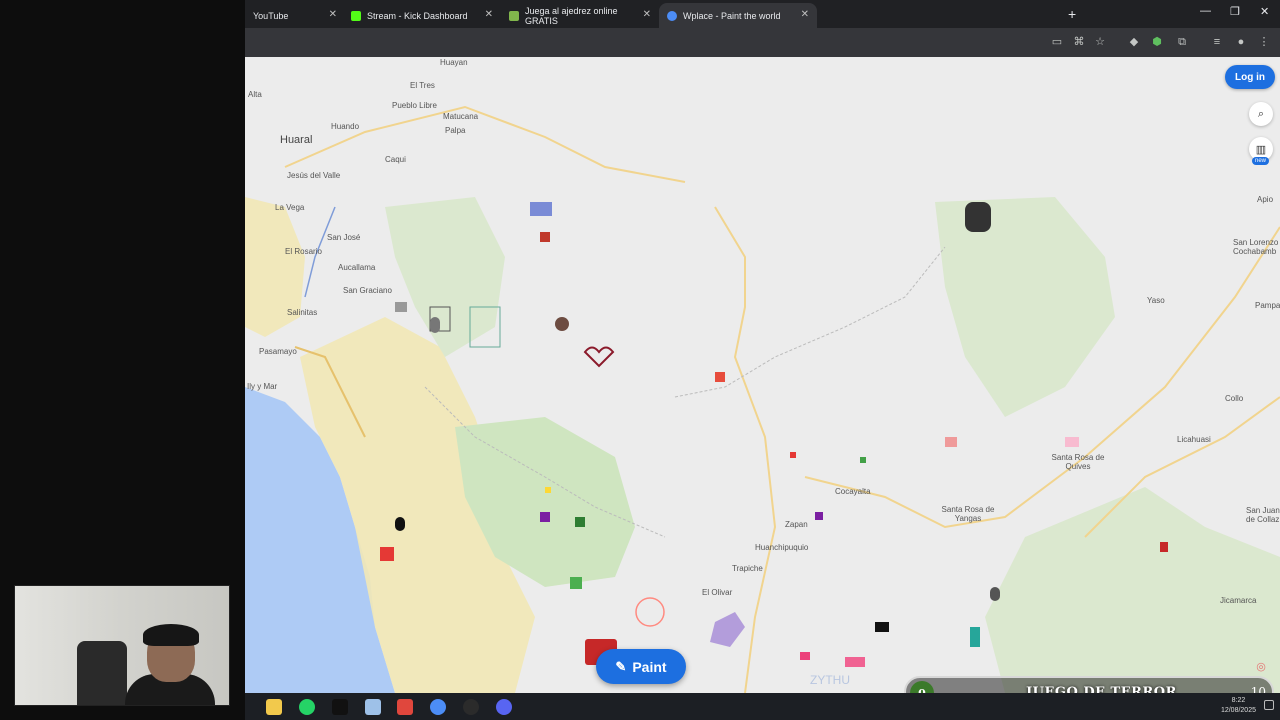 The height and width of the screenshot is (720, 1280). I want to click on bookmark-star-icon: ☆, so click(1100, 42).